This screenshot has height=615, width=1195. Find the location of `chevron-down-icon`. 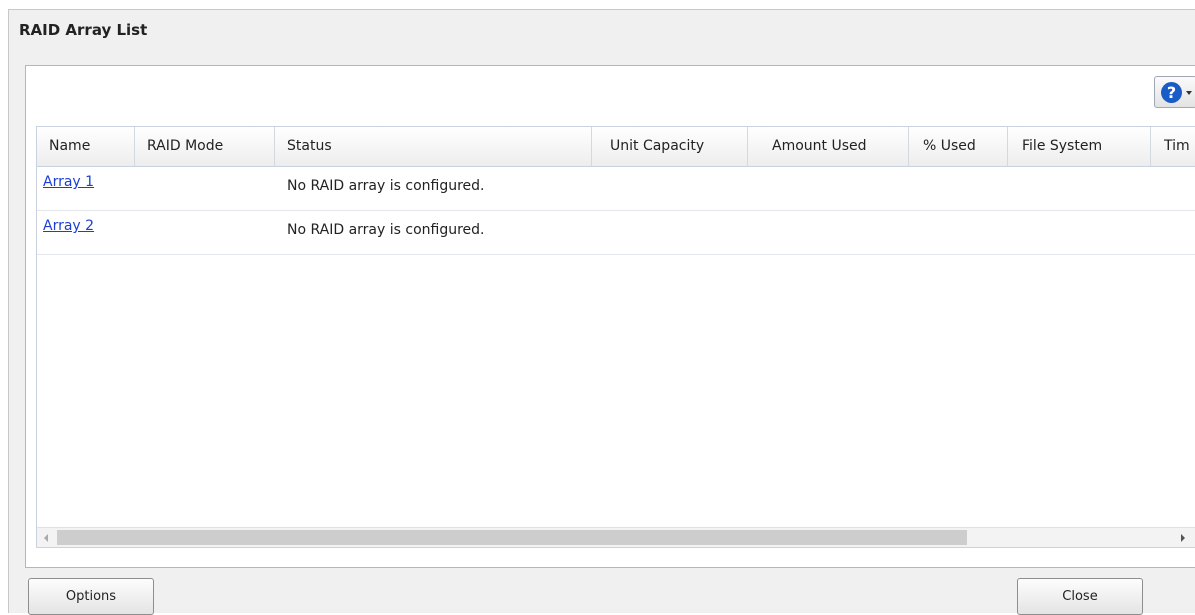

chevron-down-icon is located at coordinates (1189, 93).